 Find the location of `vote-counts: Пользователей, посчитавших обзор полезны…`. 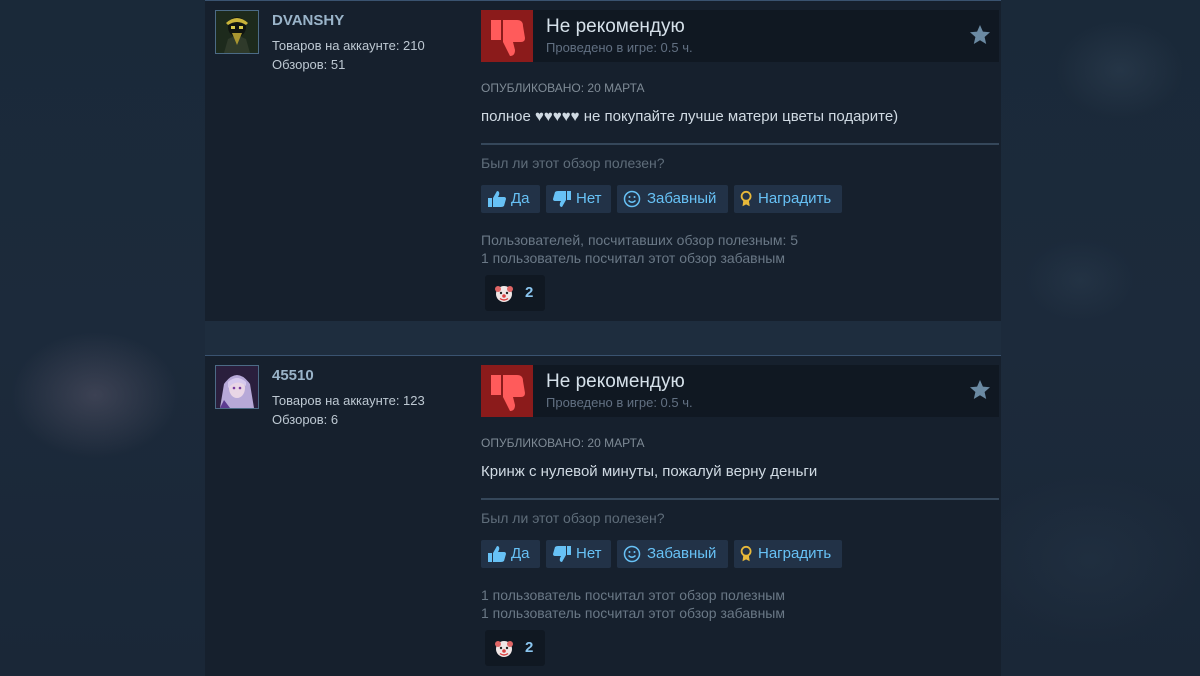

vote-counts: Пользователей, посчитавших обзор полезны… is located at coordinates (639, 249).